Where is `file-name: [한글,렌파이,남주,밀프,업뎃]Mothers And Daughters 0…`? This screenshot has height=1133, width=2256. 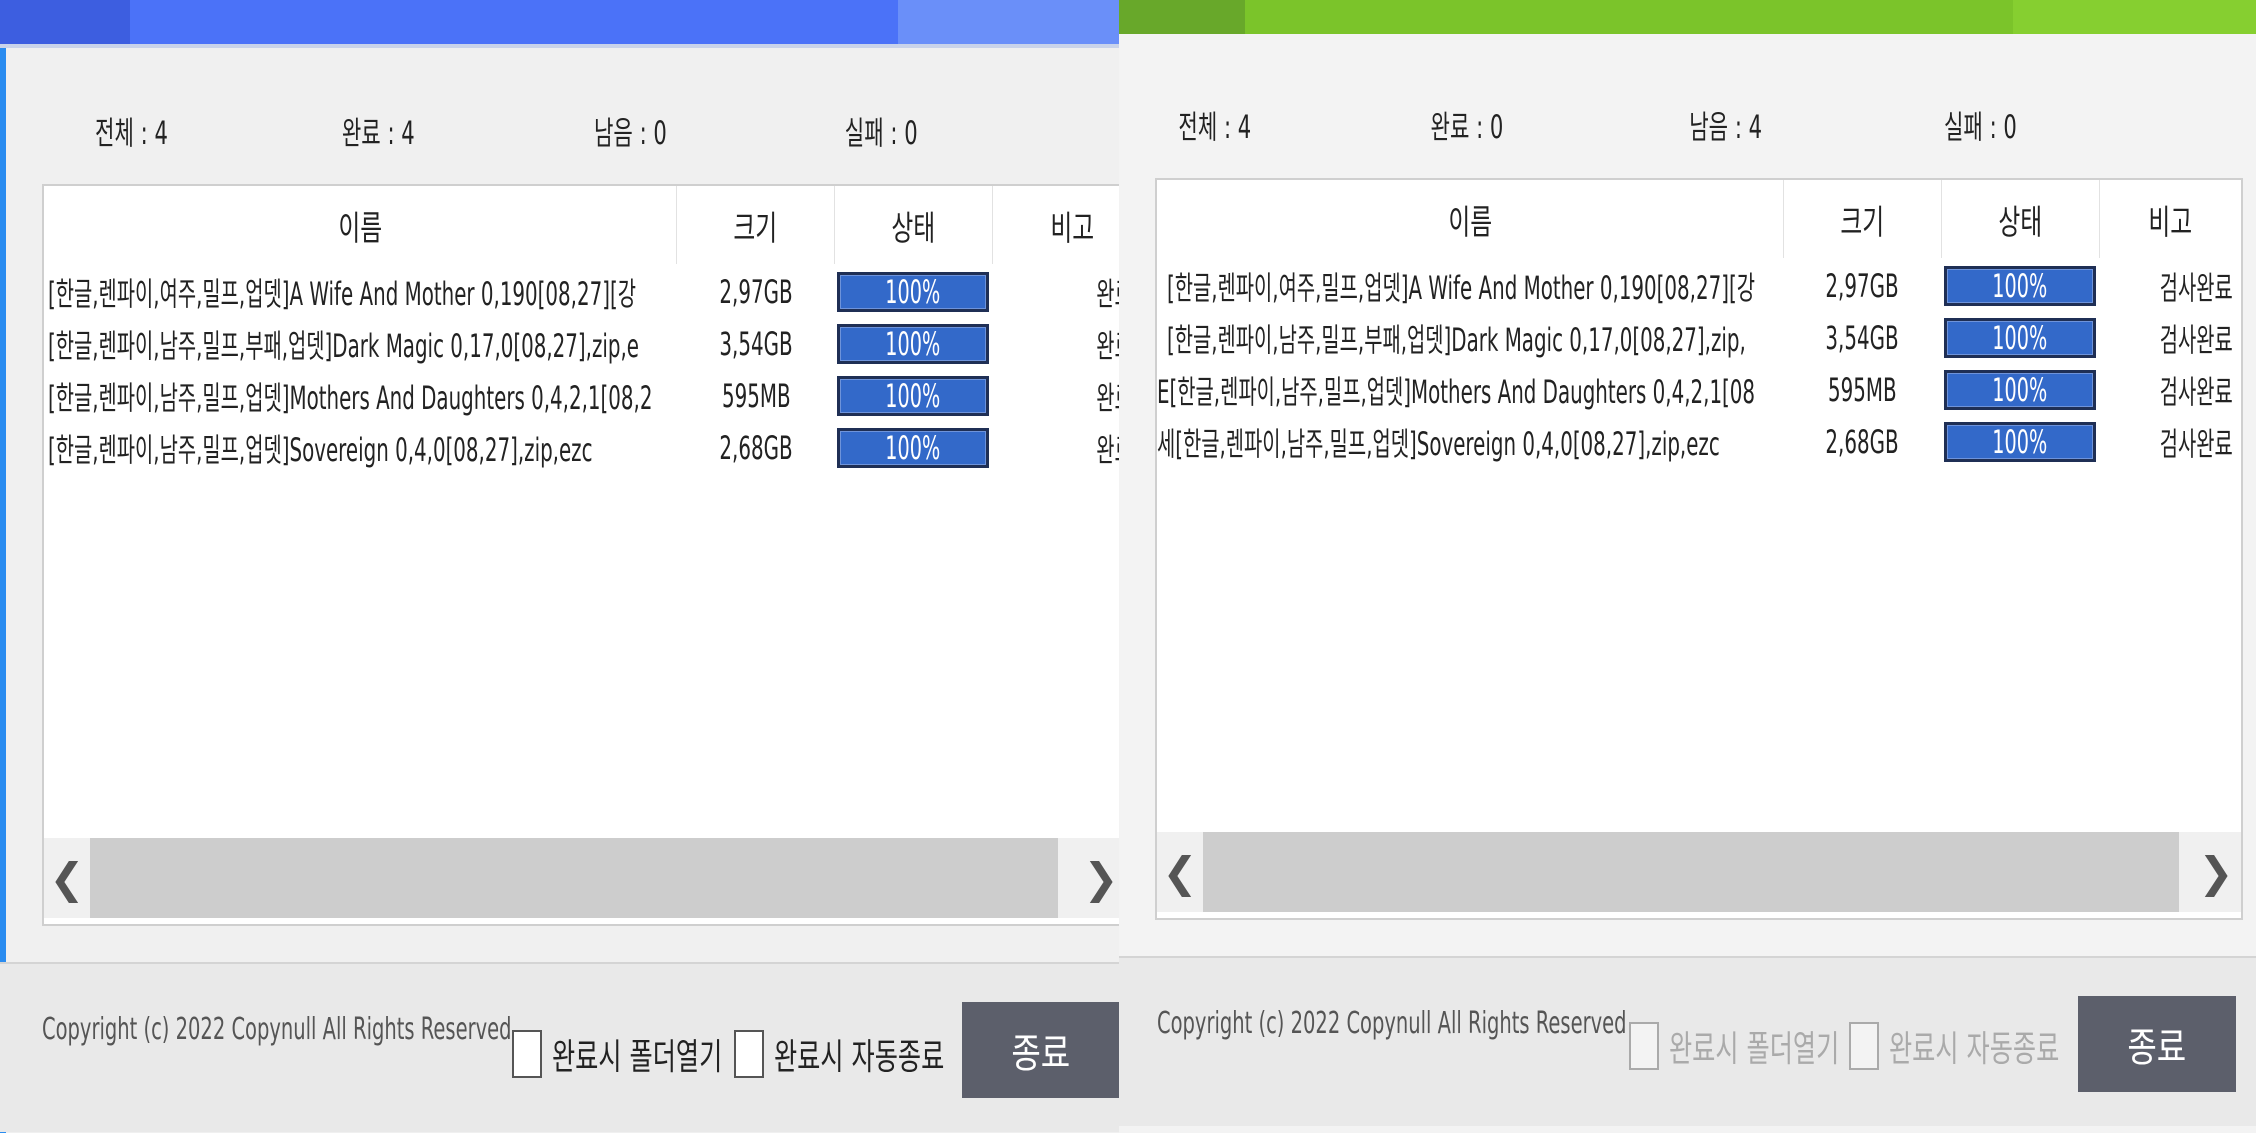 file-name: [한글,렌파이,남주,밀프,업뎃]Mothers And Daughters 0… is located at coordinates (350, 398).